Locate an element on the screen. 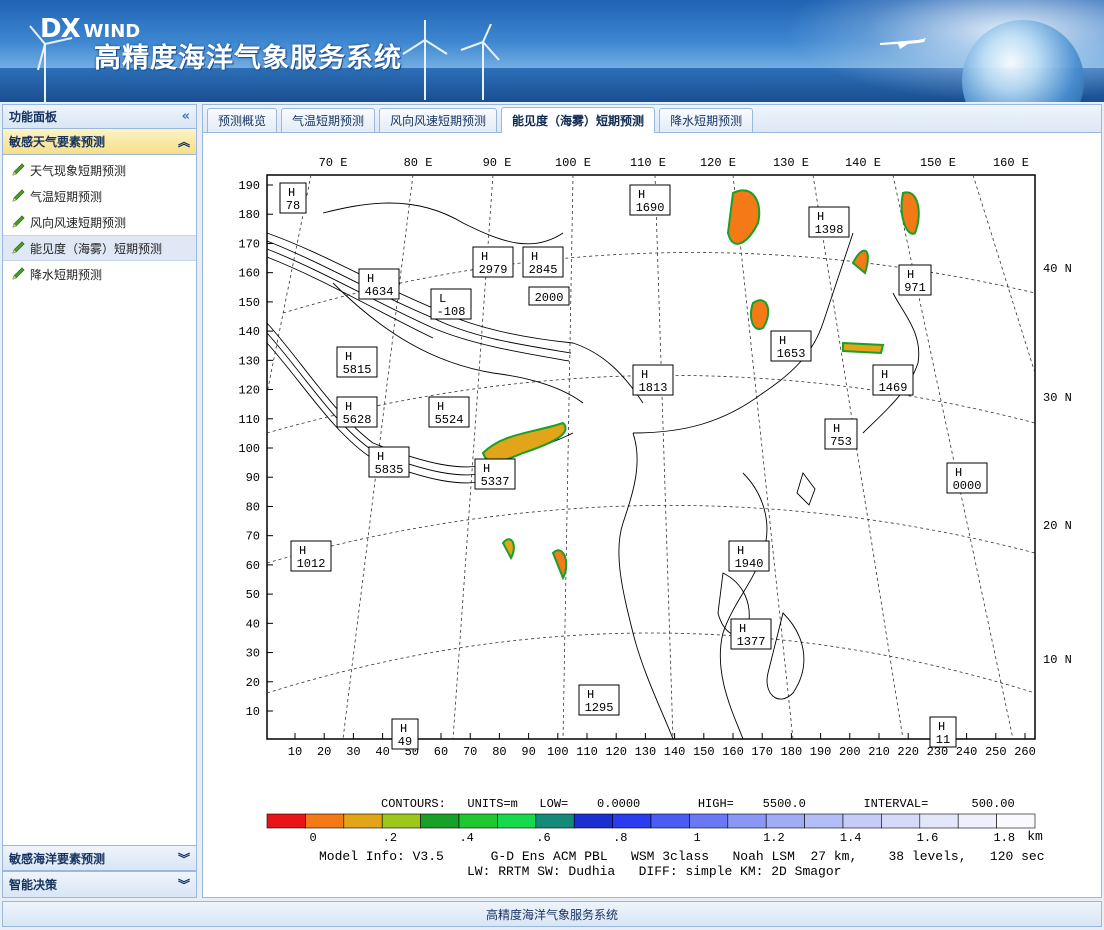  tab-precipitation: 降水短期预测 is located at coordinates (706, 120).